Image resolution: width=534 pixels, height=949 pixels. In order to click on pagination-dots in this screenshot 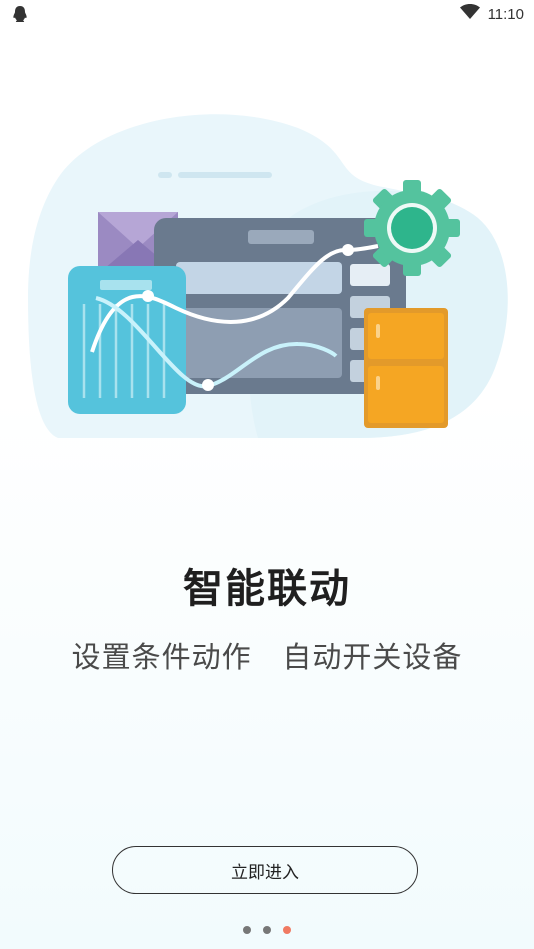, I will do `click(267, 930)`.